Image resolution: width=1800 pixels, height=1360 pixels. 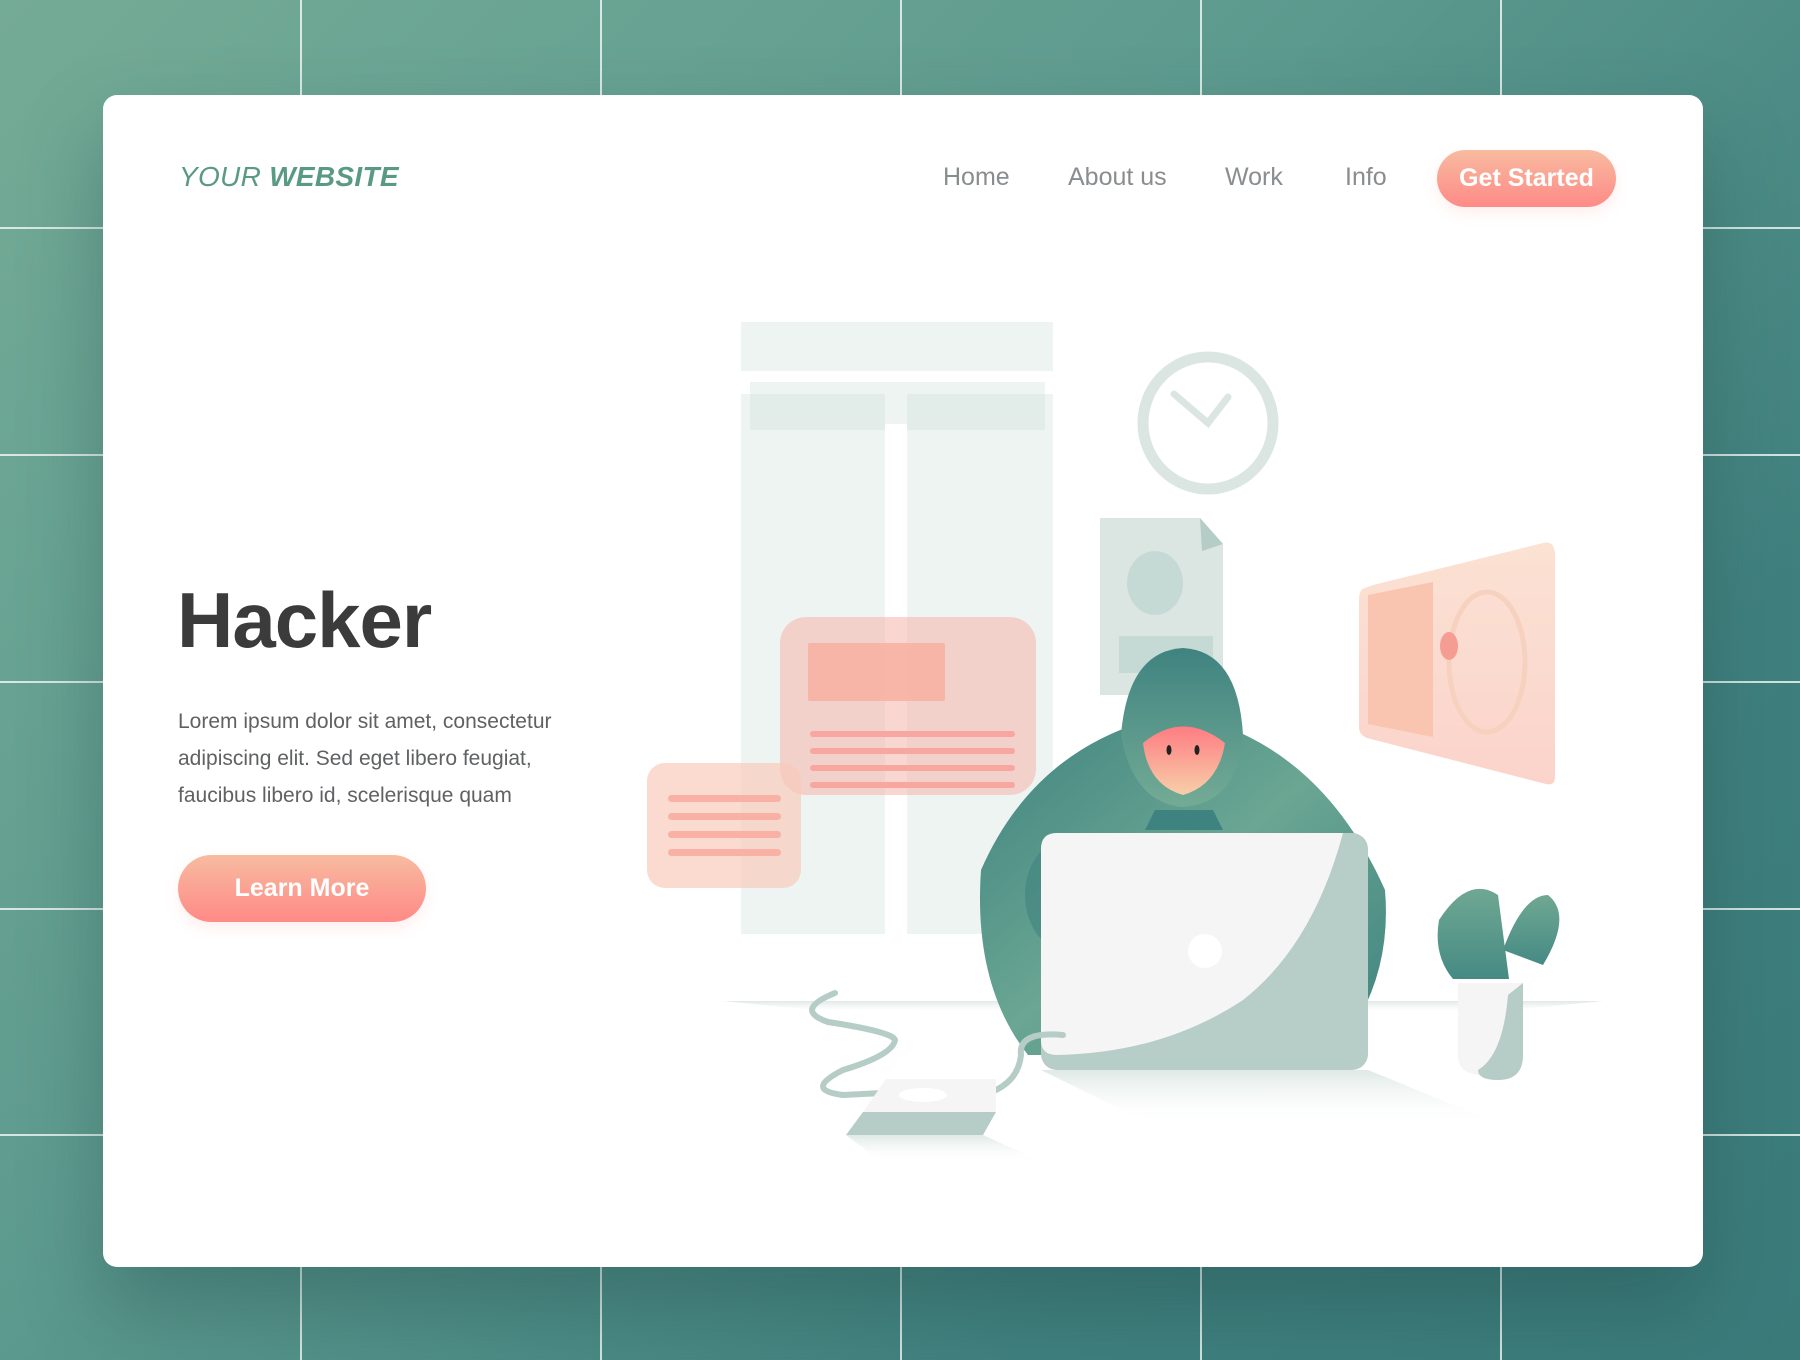 I want to click on chat-card, so click(x=908, y=706).